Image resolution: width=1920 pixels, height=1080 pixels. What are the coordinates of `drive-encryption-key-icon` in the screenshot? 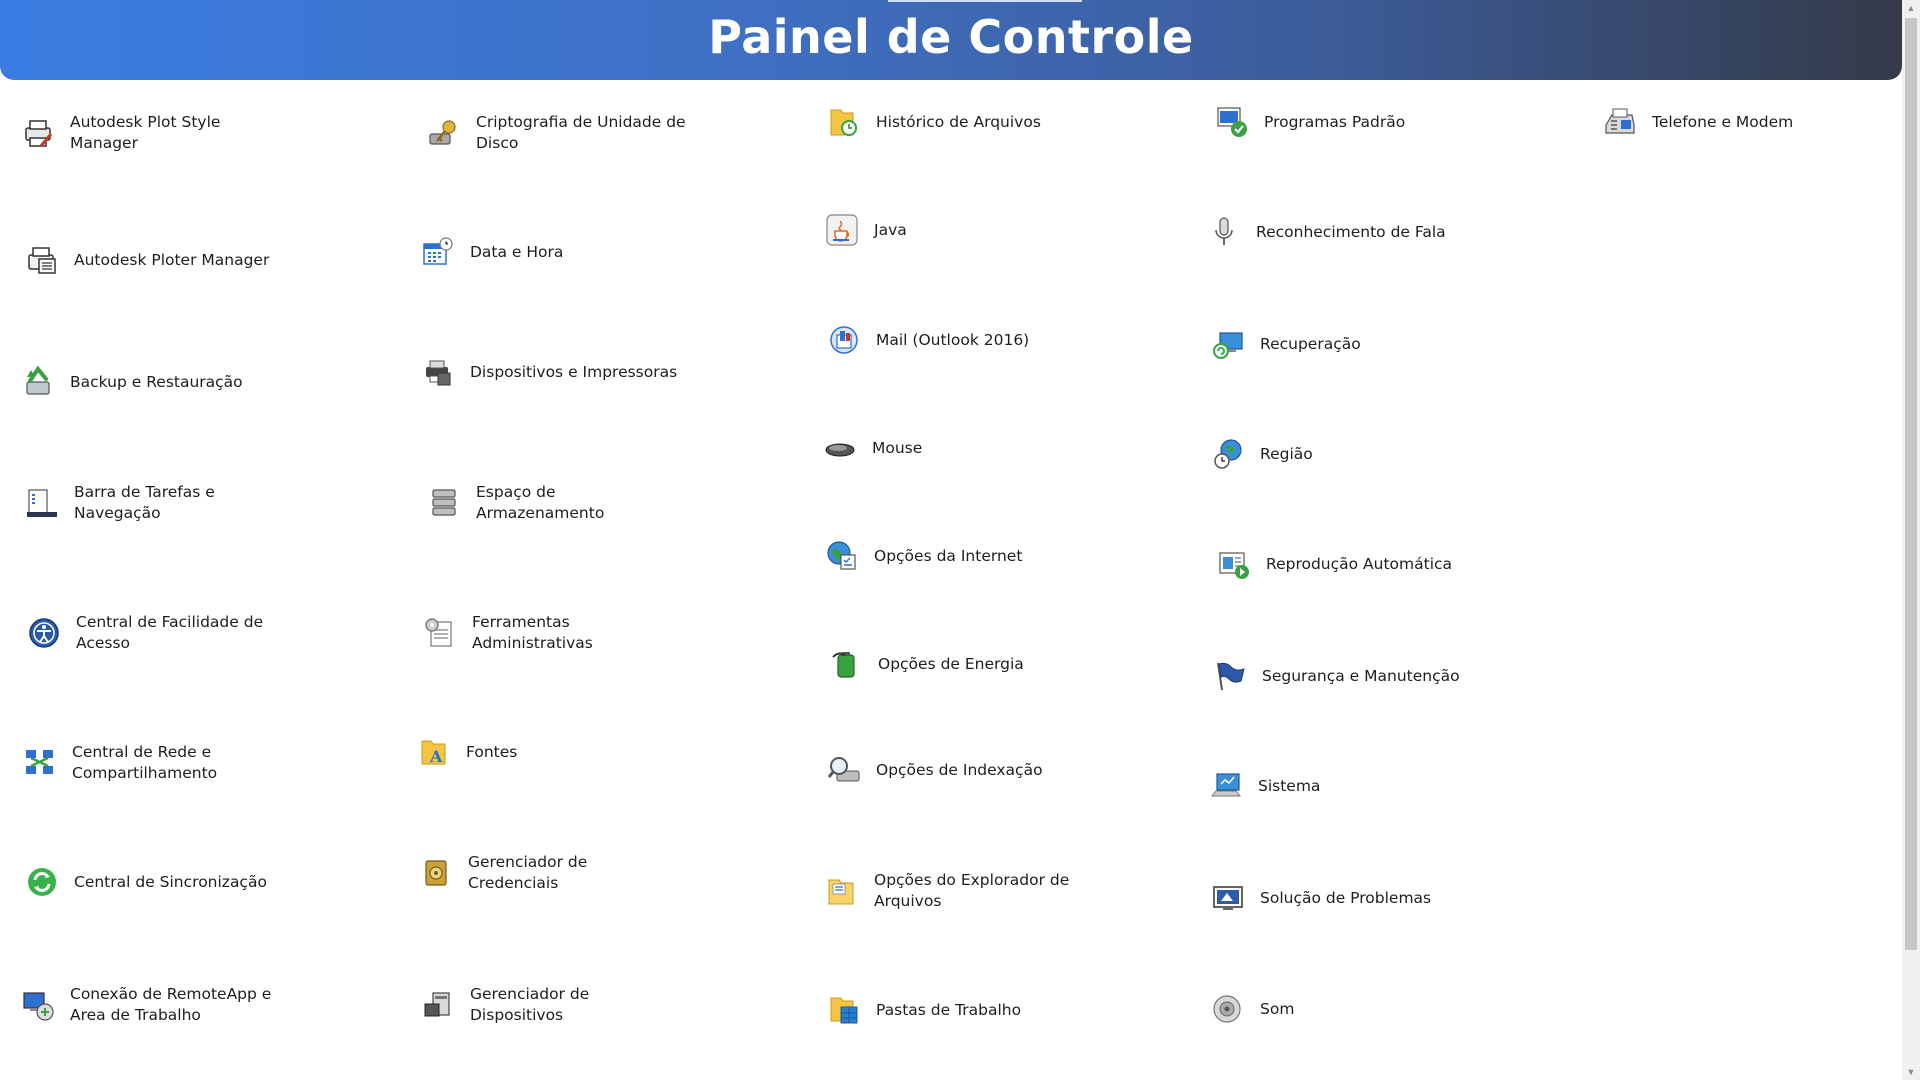 It's located at (444, 133).